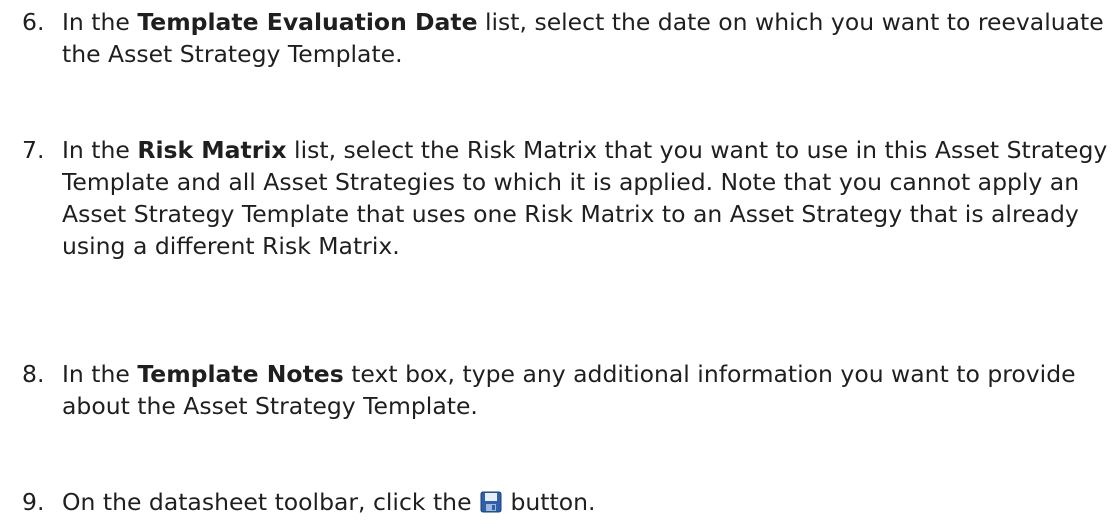 The width and height of the screenshot is (1115, 531). Describe the element at coordinates (270, 502) in the screenshot. I see `step-prefix: On the datasheet toolbar, click the` at that location.